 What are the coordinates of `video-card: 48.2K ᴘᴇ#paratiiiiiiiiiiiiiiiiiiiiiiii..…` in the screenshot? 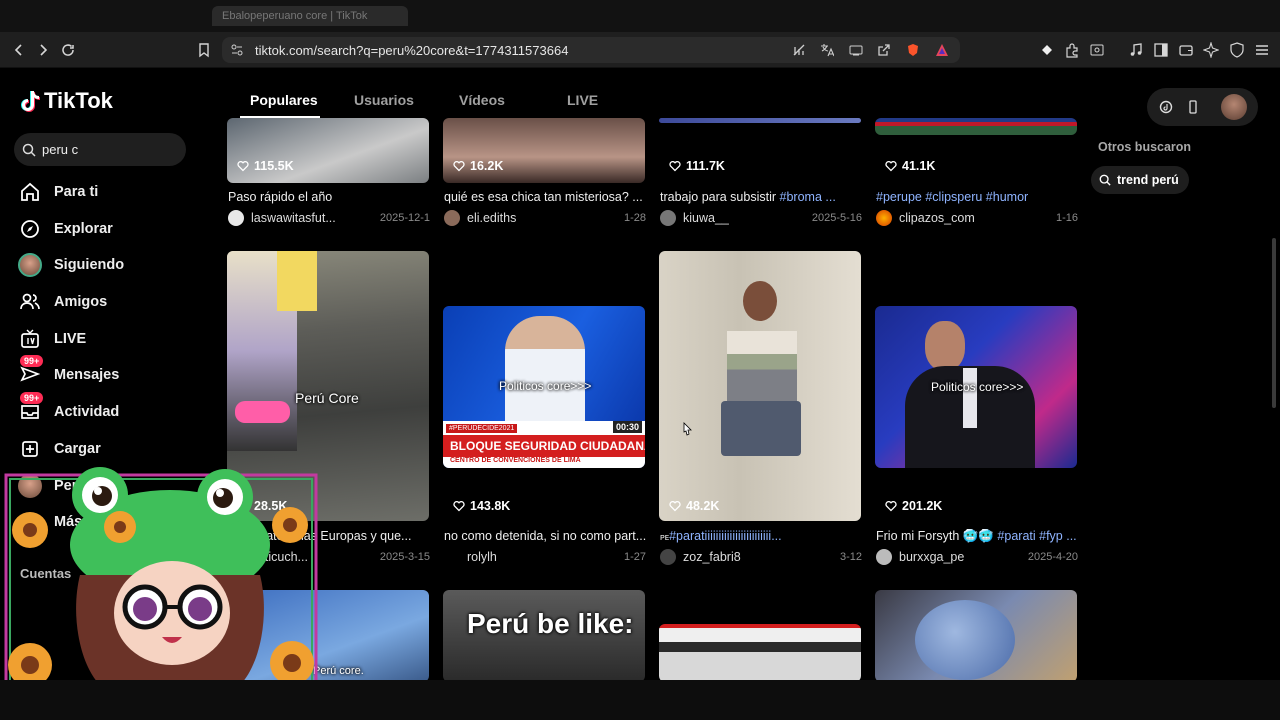 It's located at (760, 411).